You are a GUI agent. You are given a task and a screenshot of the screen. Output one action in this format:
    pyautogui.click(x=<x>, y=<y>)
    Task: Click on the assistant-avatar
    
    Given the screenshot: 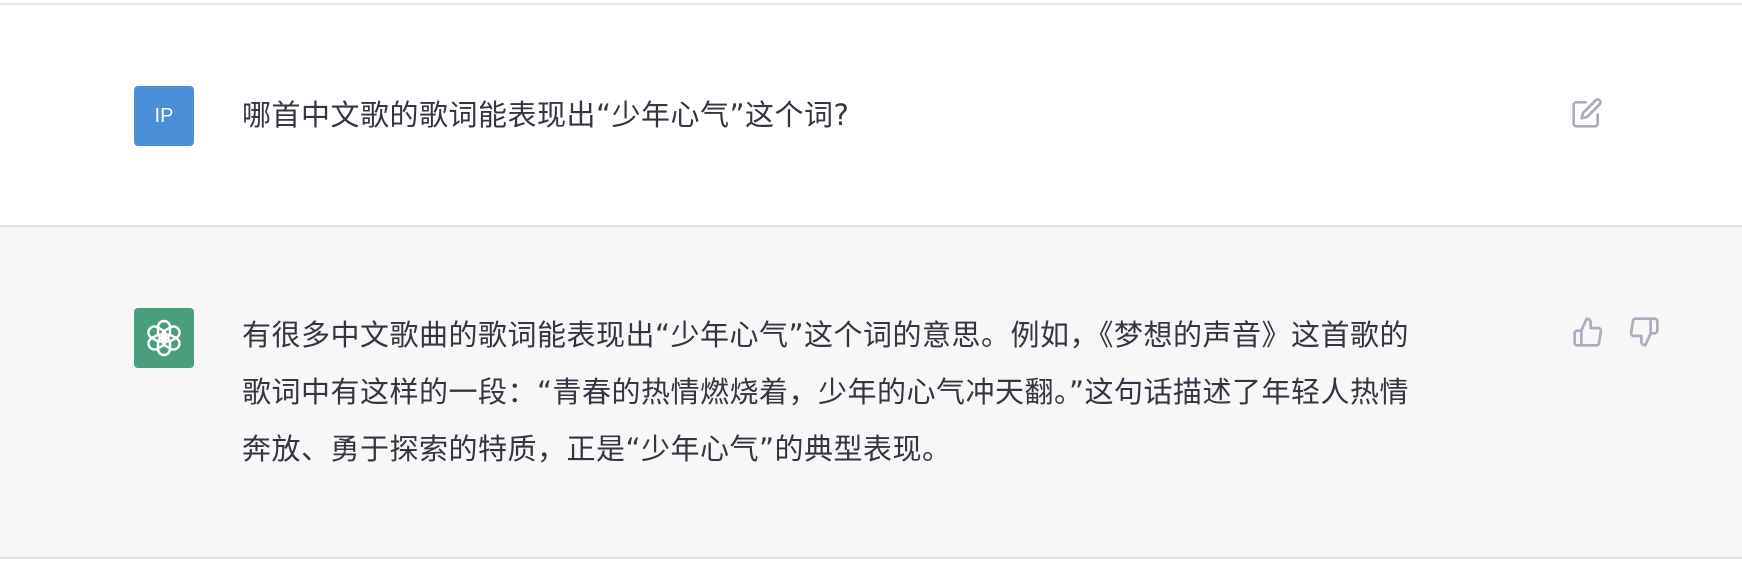 What is the action you would take?
    pyautogui.click(x=164, y=338)
    